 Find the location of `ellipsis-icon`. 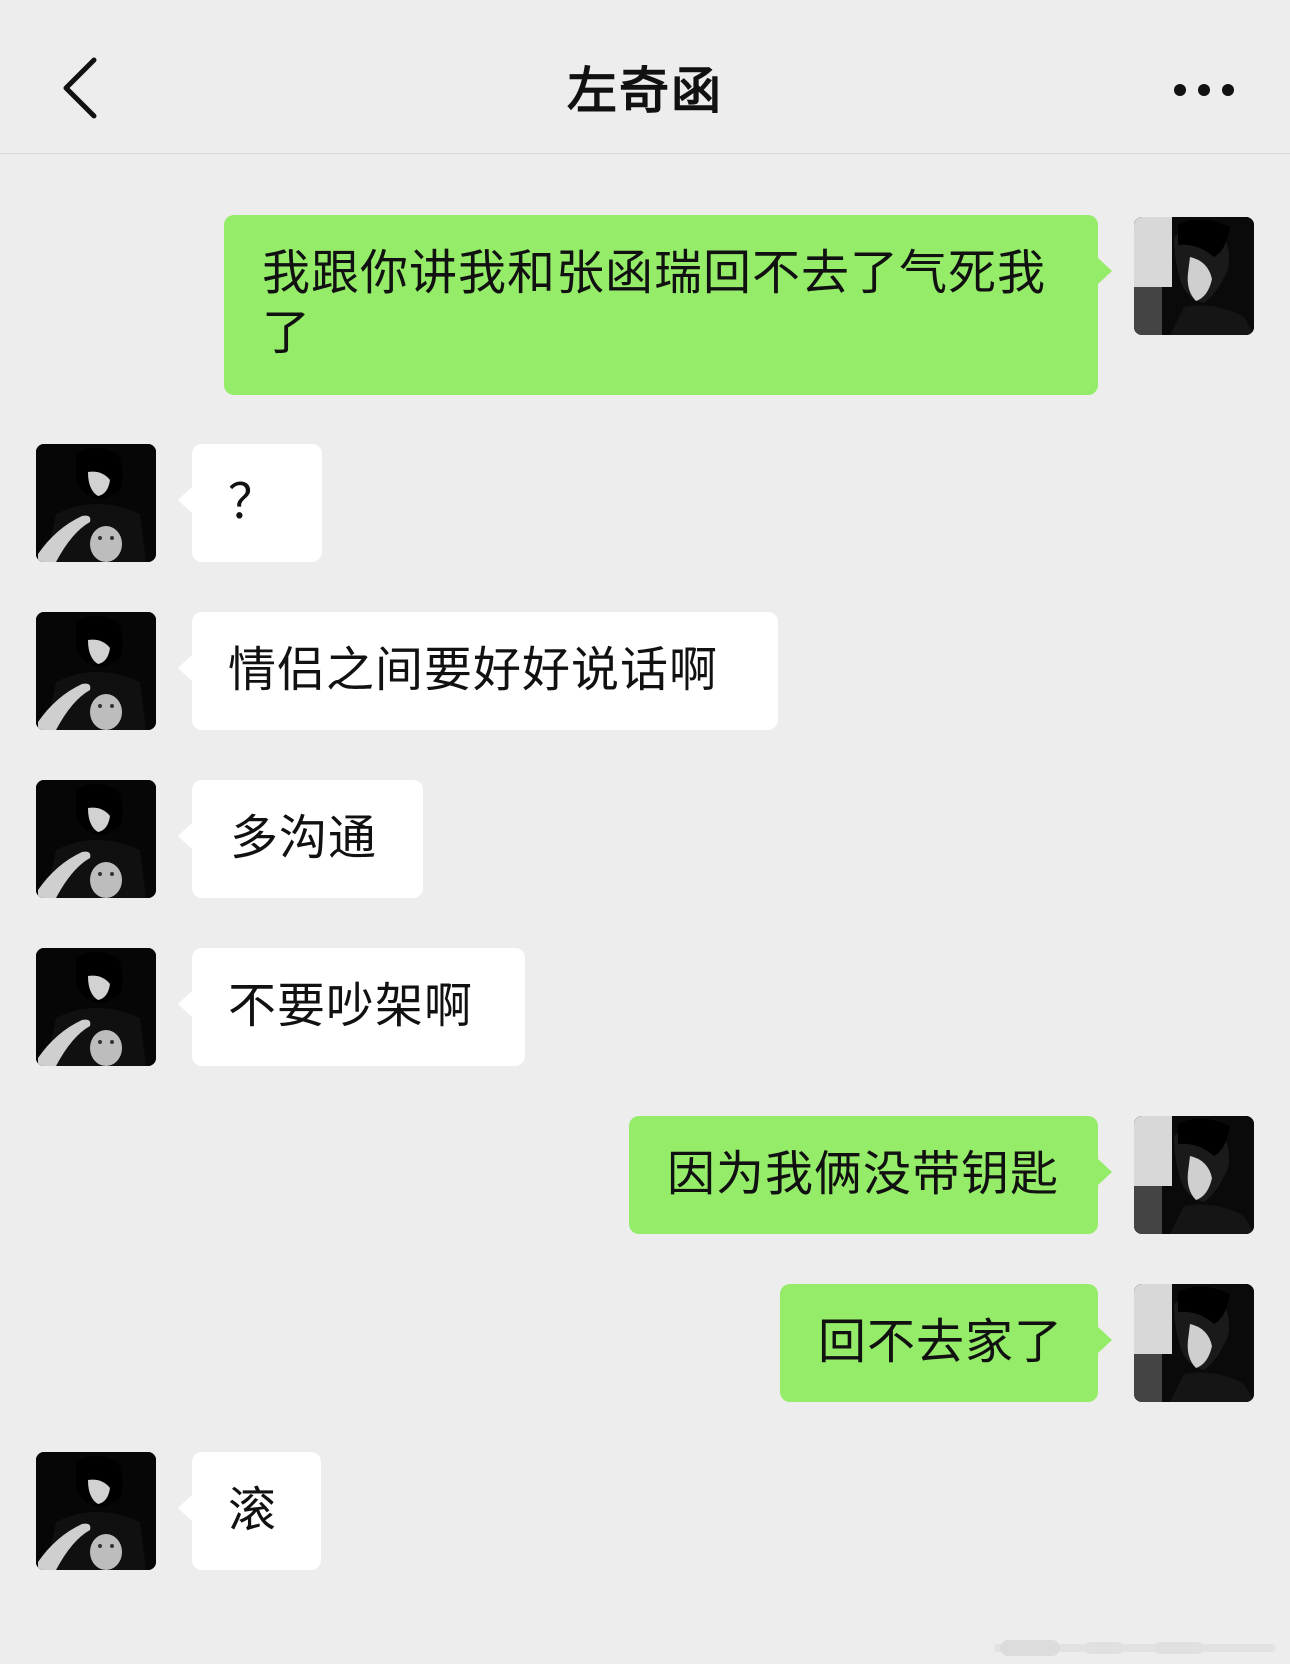

ellipsis-icon is located at coordinates (1204, 90).